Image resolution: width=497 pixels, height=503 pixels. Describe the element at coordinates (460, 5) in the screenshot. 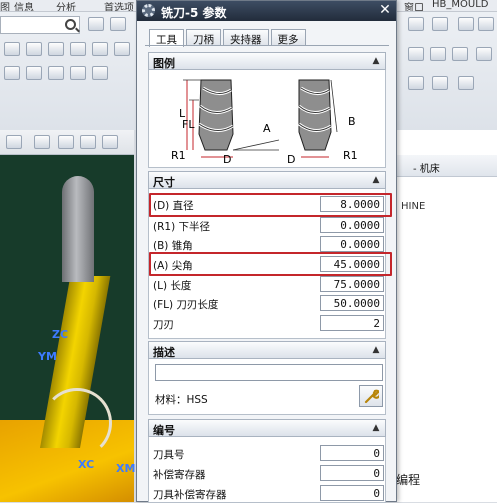

I see `menu-item: HB_MOULD` at that location.